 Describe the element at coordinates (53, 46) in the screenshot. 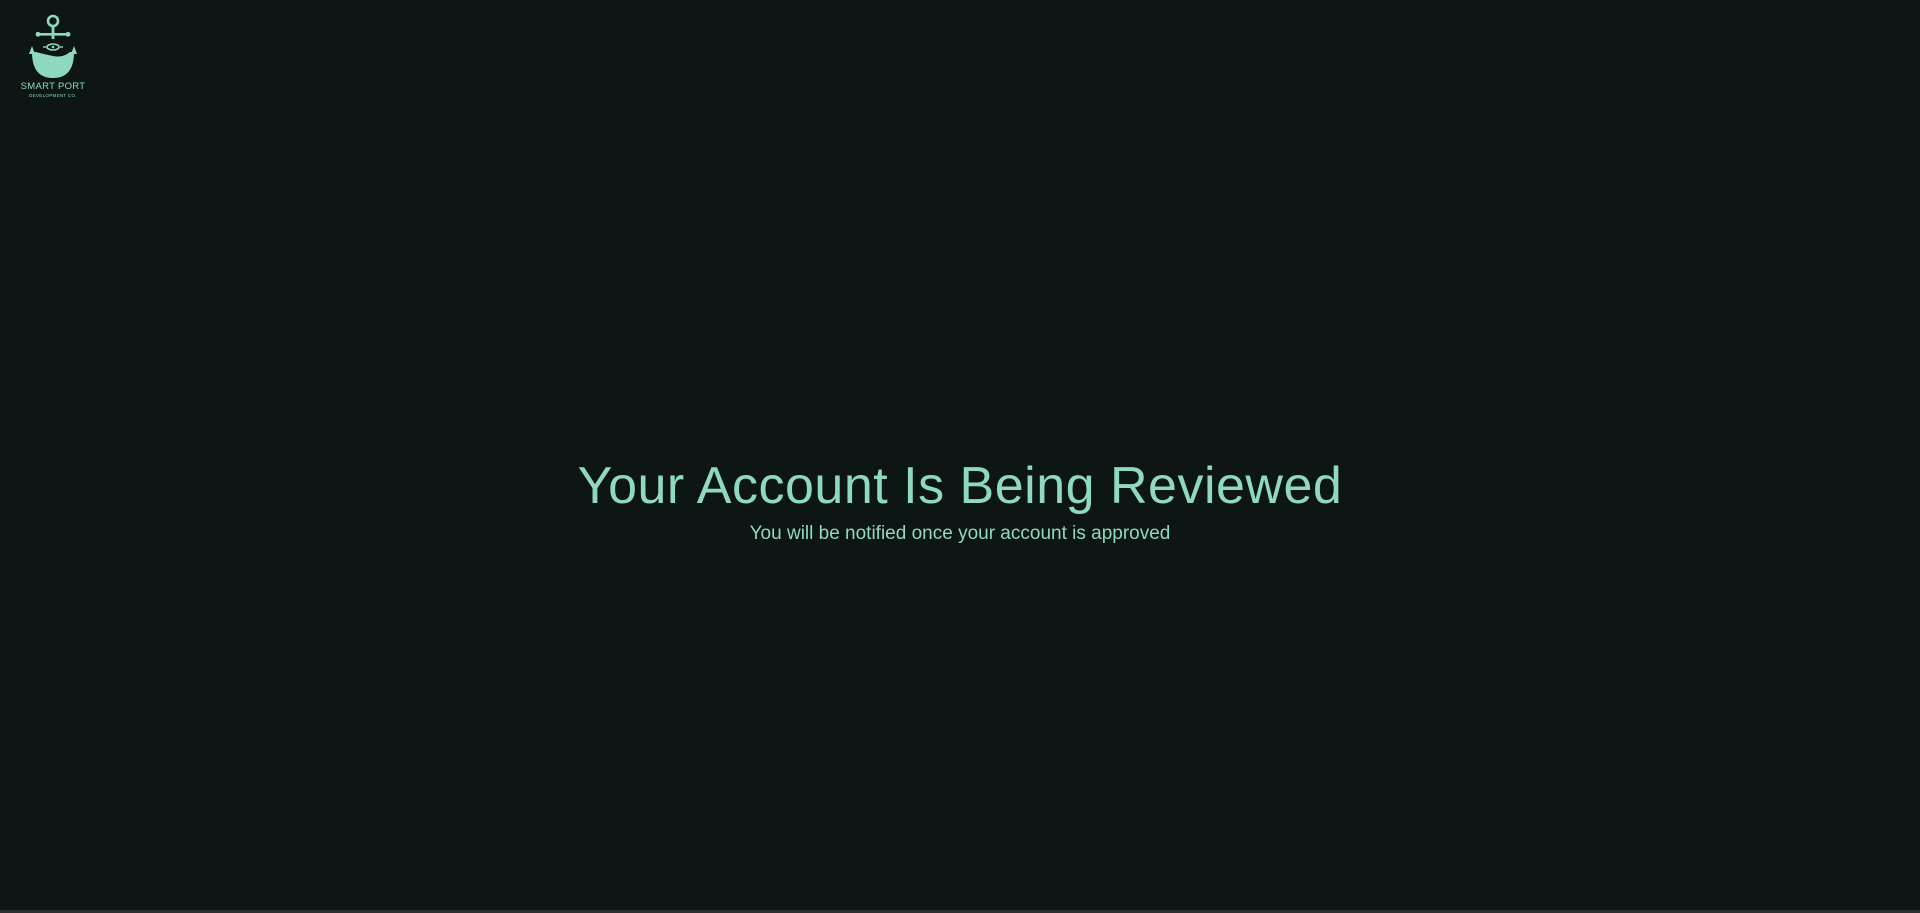

I see `anchor-icon` at that location.